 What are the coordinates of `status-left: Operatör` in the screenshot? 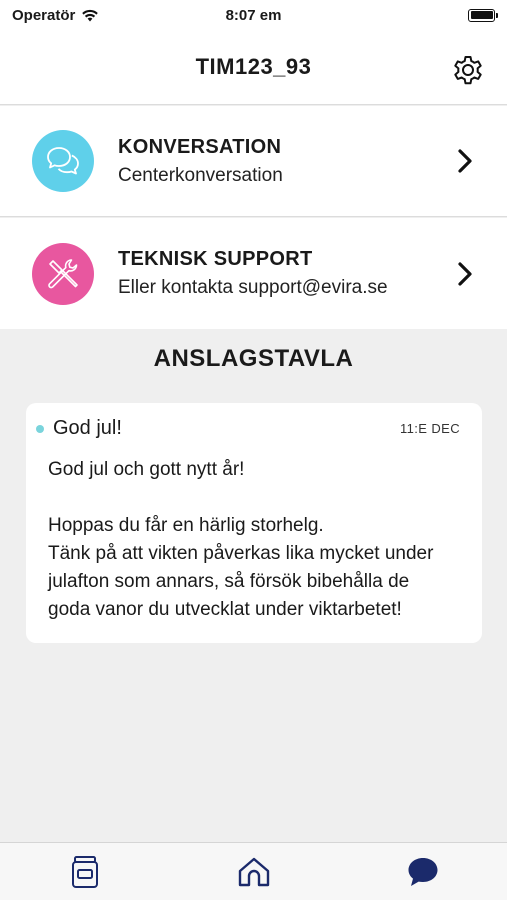 It's located at (55, 15).